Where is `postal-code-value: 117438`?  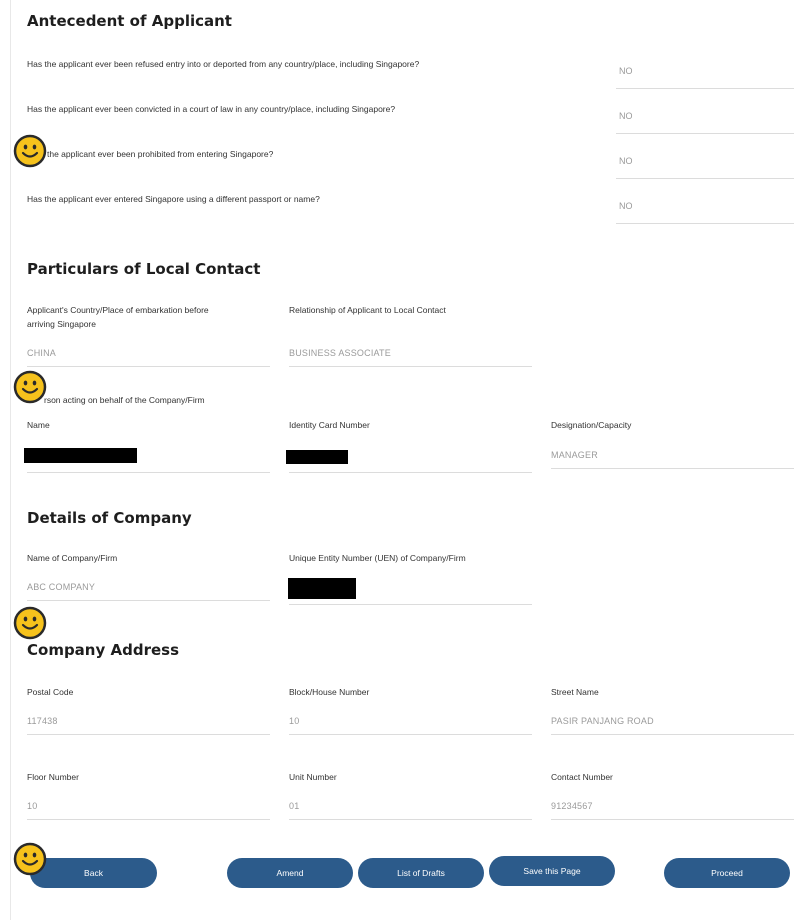 postal-code-value: 117438 is located at coordinates (42, 721).